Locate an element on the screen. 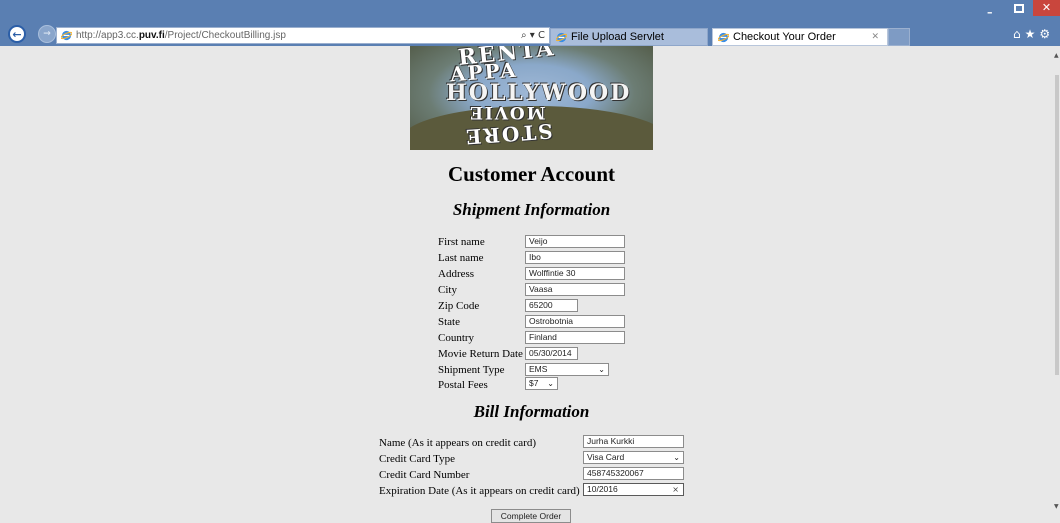 The image size is (1060, 523). complete-order-button: Complete Order is located at coordinates (531, 516).